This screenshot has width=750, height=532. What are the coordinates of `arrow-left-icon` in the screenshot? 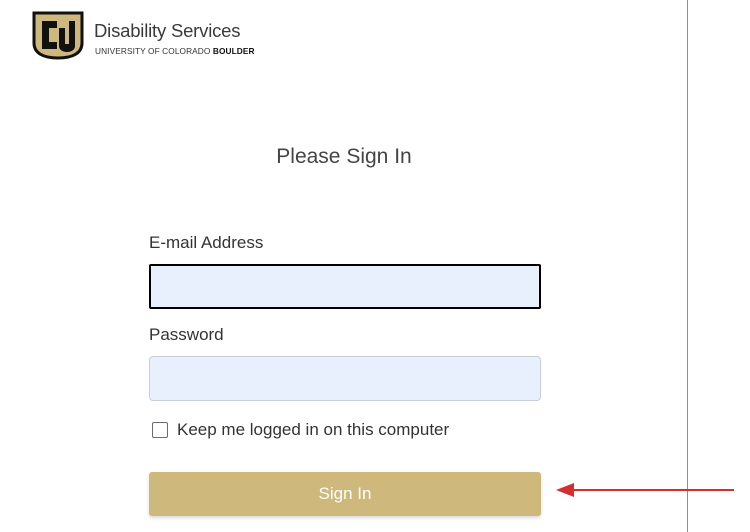 It's located at (645, 490).